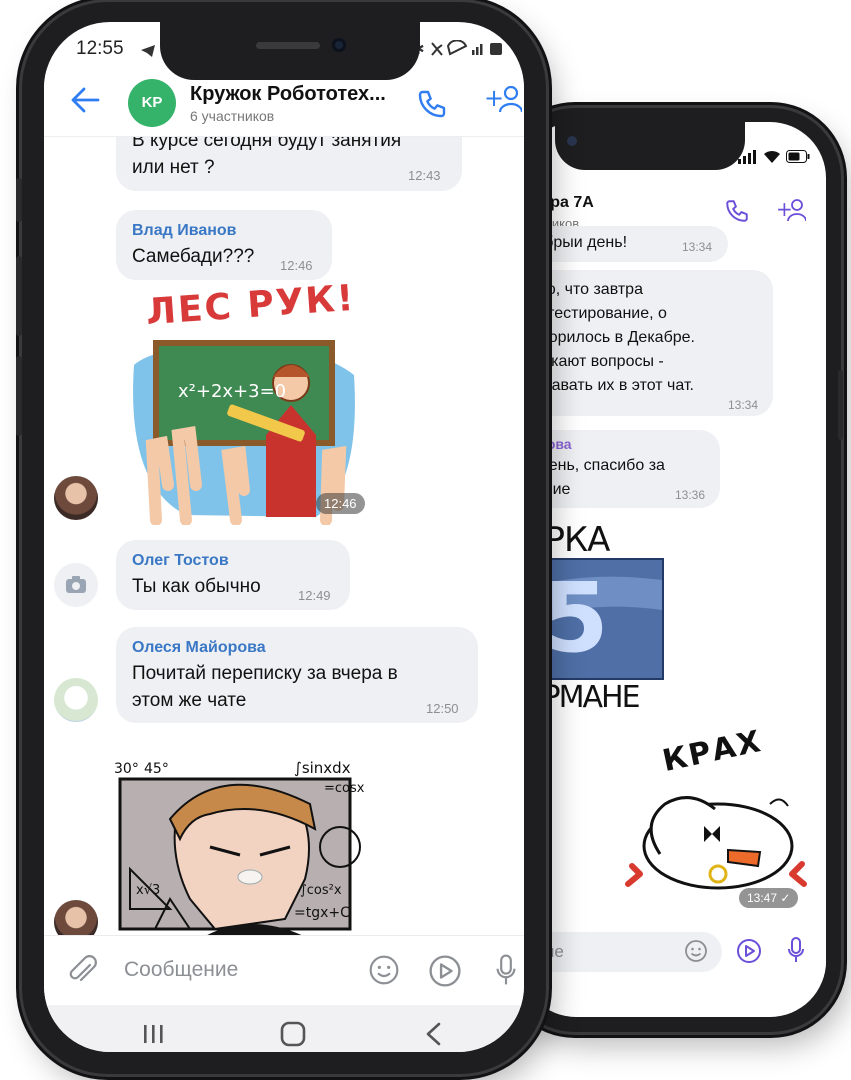 The image size is (851, 1080). Describe the element at coordinates (83, 973) in the screenshot. I see `attachment-clip-icon` at that location.